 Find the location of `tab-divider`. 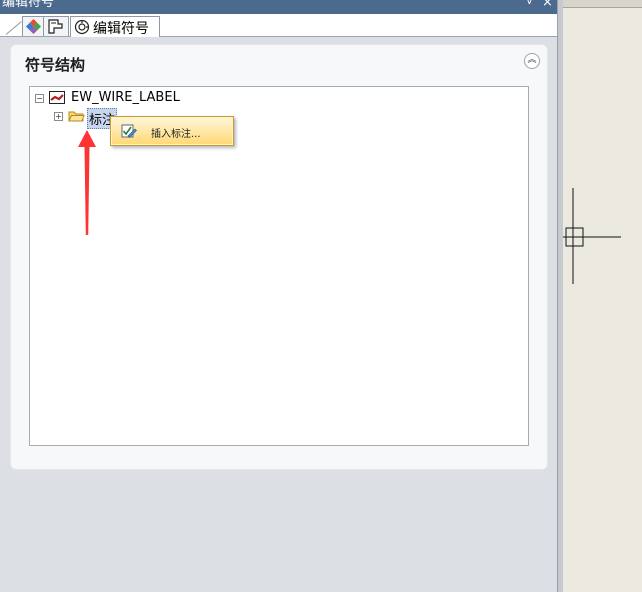

tab-divider is located at coordinates (13, 28).